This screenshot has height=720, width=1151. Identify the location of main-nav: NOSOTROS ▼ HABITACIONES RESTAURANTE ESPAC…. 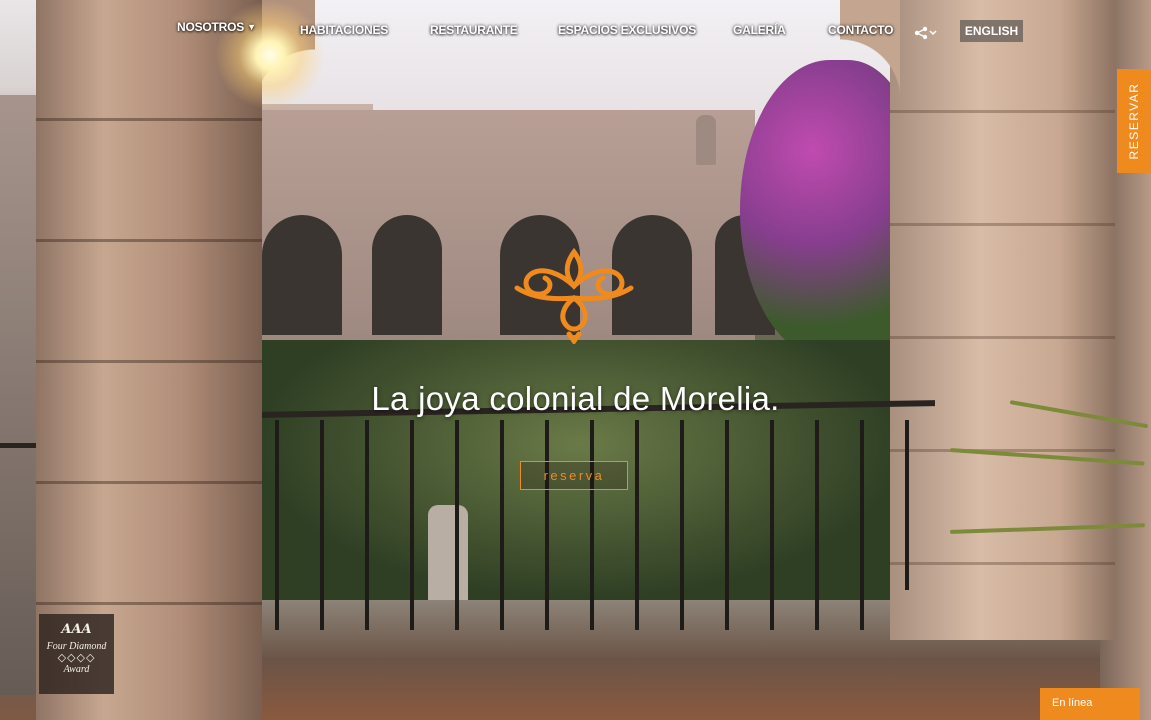
(575, 30).